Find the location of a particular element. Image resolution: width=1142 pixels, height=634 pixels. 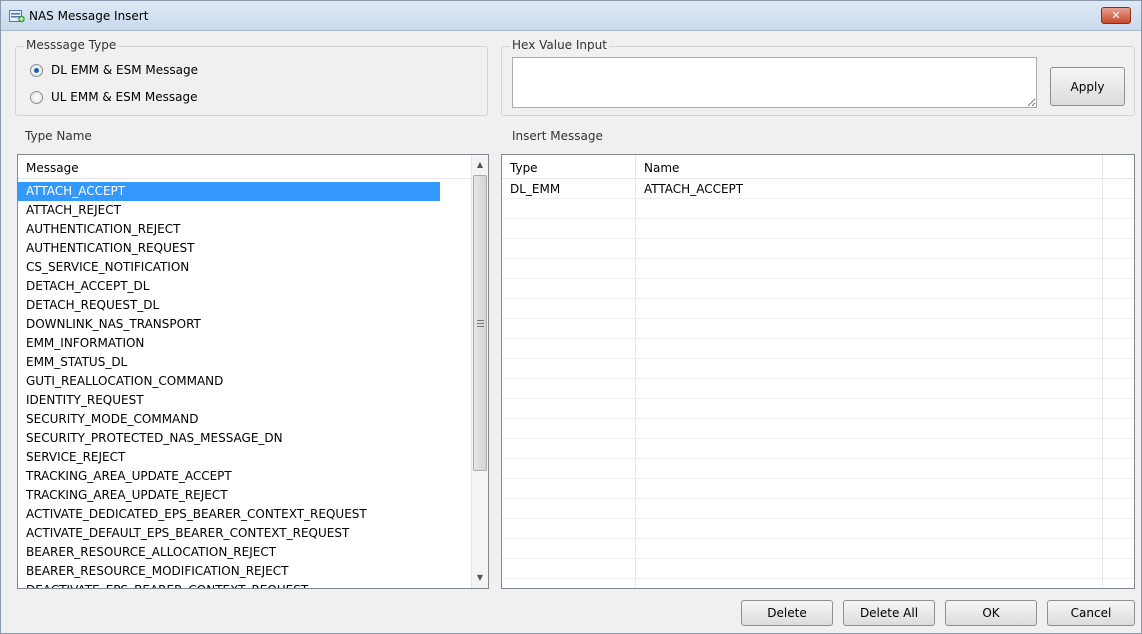

message-list-item: BEARER_RESOURCE_MODIFICATION_REJECT is located at coordinates (229, 571).